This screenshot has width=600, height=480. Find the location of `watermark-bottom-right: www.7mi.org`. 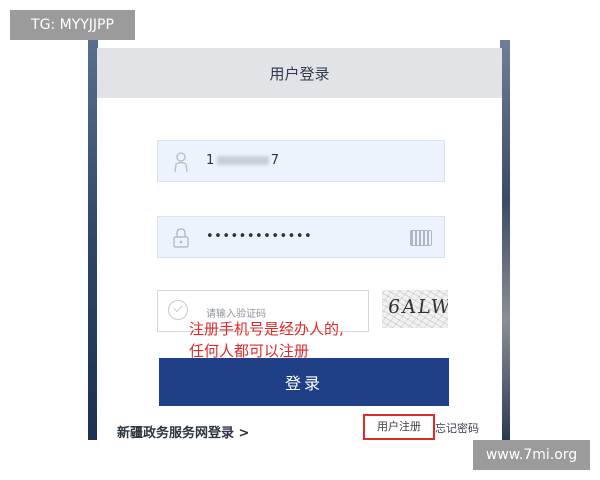

watermark-bottom-right: www.7mi.org is located at coordinates (531, 455).